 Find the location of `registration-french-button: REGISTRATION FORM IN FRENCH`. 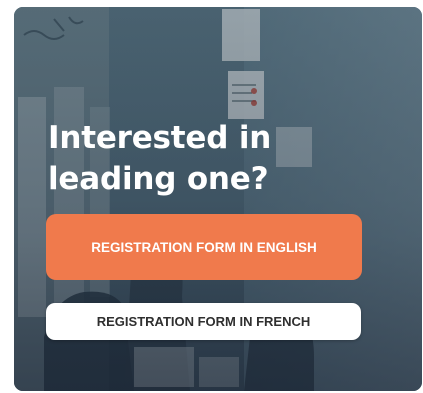

registration-french-button: REGISTRATION FORM IN FRENCH is located at coordinates (203, 321).